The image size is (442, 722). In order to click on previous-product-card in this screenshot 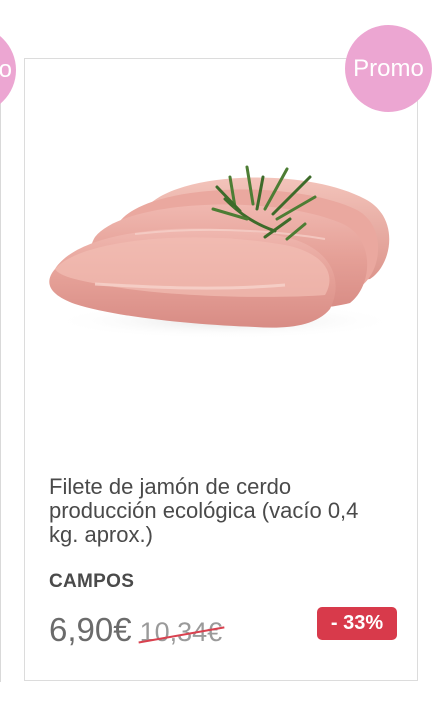, I will do `click(0, 368)`.